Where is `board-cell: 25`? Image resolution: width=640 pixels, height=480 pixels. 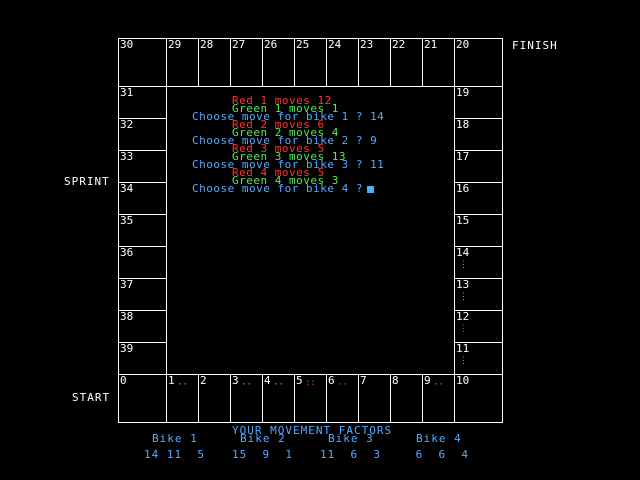
board-cell: 25 is located at coordinates (310, 62).